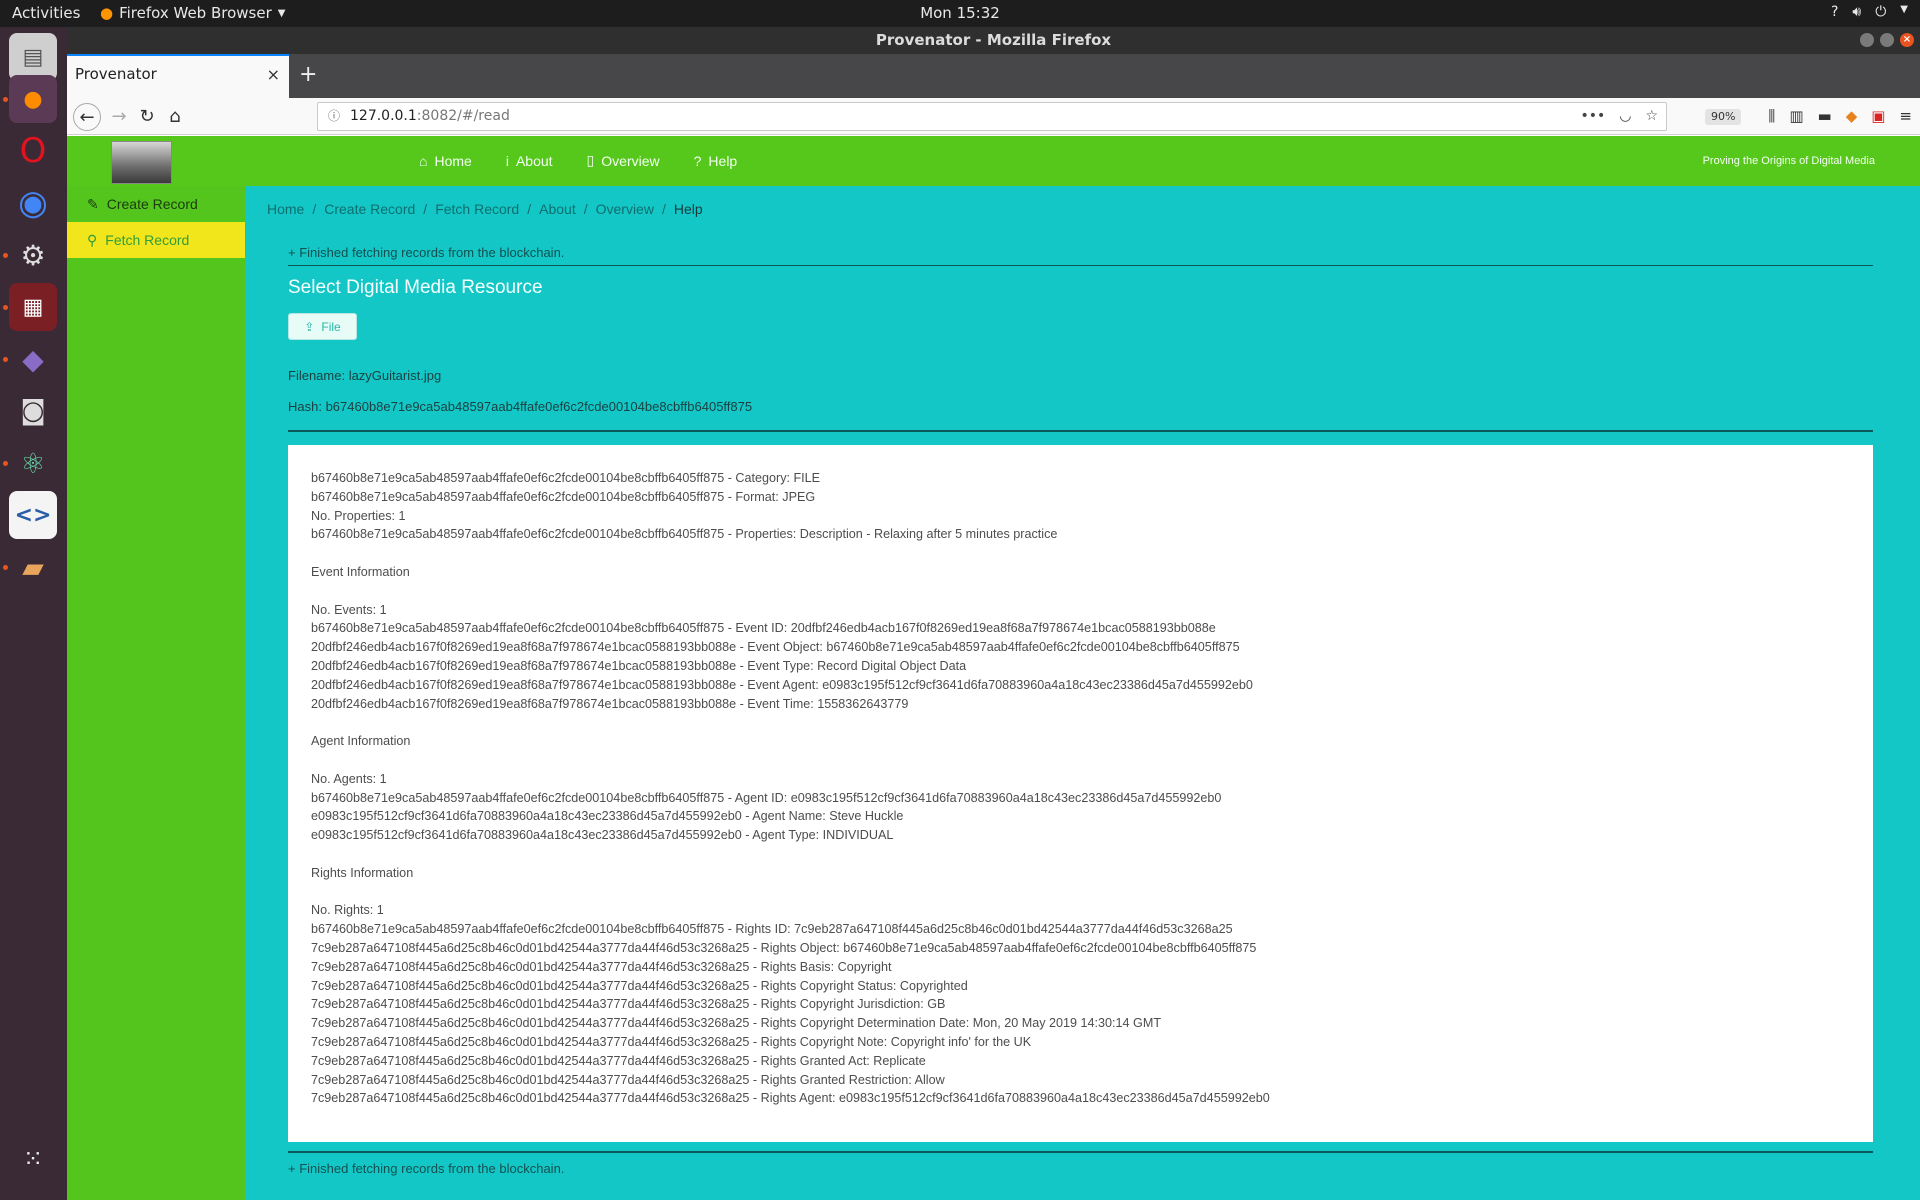 The image size is (1920, 1200). I want to click on app-menu-label: Firefox Web Browser, so click(195, 13).